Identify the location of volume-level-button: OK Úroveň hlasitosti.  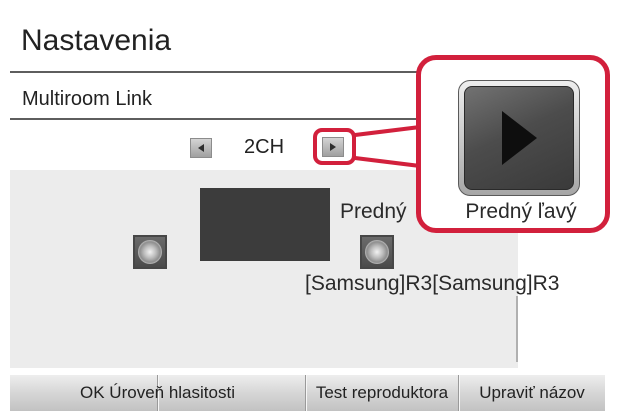
(157, 393).